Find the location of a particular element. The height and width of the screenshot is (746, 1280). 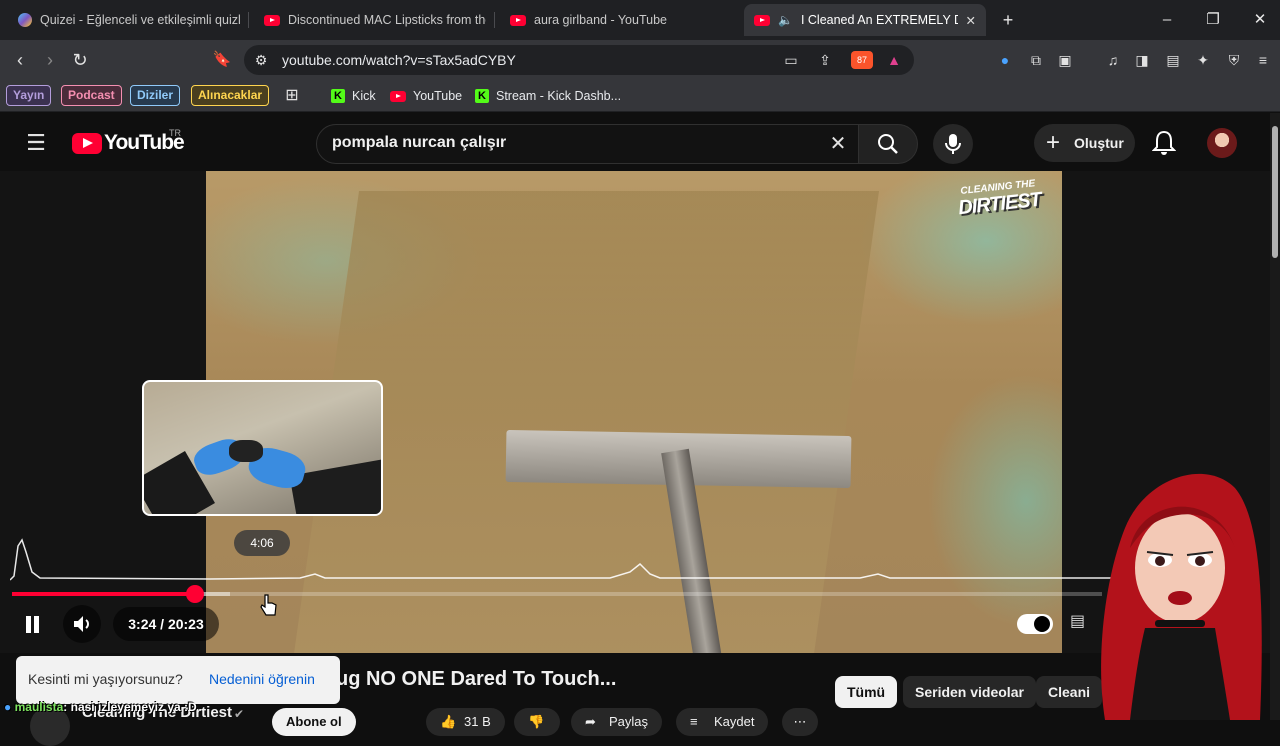

browser-tab: Quizei - Eğlenceli ve etkileşimli quizle is located at coordinates (124, 20).